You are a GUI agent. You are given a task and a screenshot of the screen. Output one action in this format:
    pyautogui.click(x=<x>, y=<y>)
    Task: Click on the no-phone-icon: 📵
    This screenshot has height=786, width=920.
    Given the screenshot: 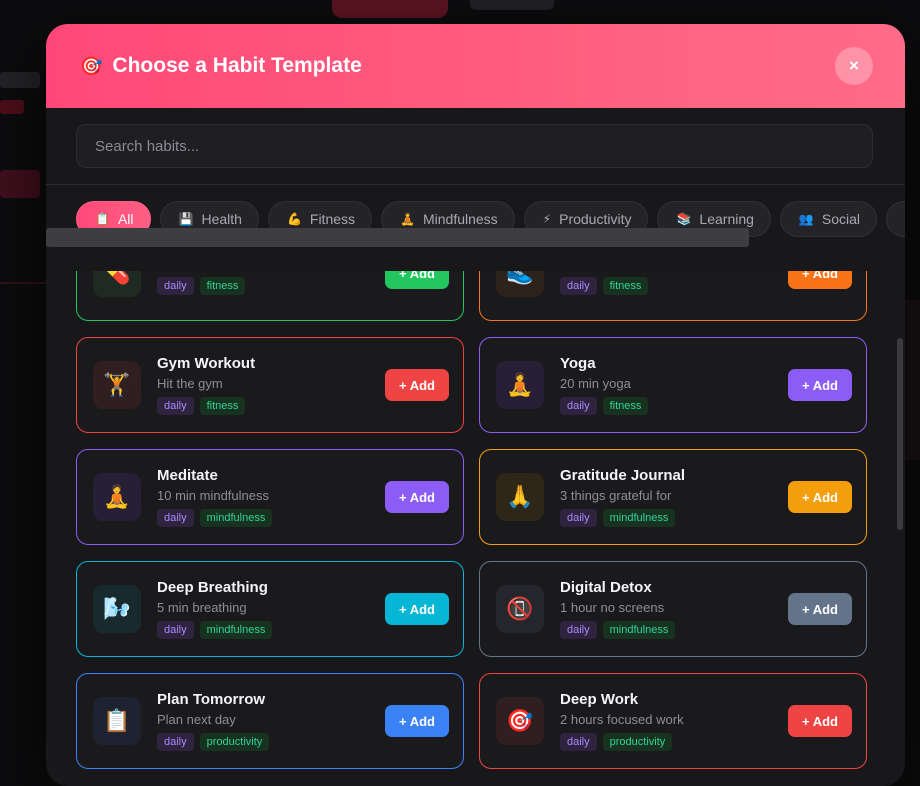 What is the action you would take?
    pyautogui.click(x=520, y=609)
    